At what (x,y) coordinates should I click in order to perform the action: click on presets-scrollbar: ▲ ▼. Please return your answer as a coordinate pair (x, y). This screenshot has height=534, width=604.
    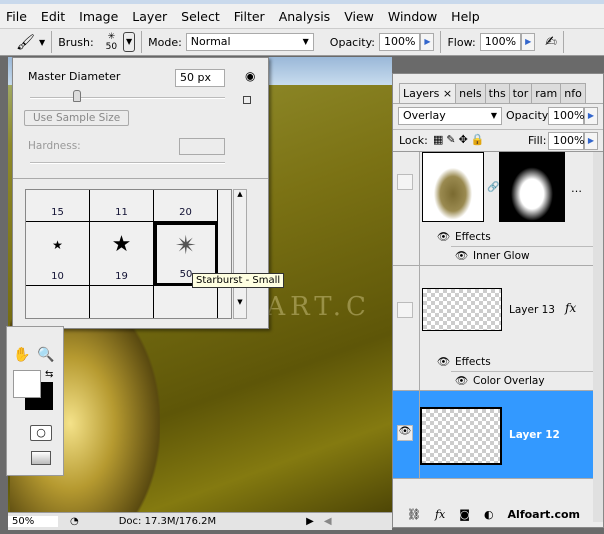
    Looking at the image, I should click on (240, 254).